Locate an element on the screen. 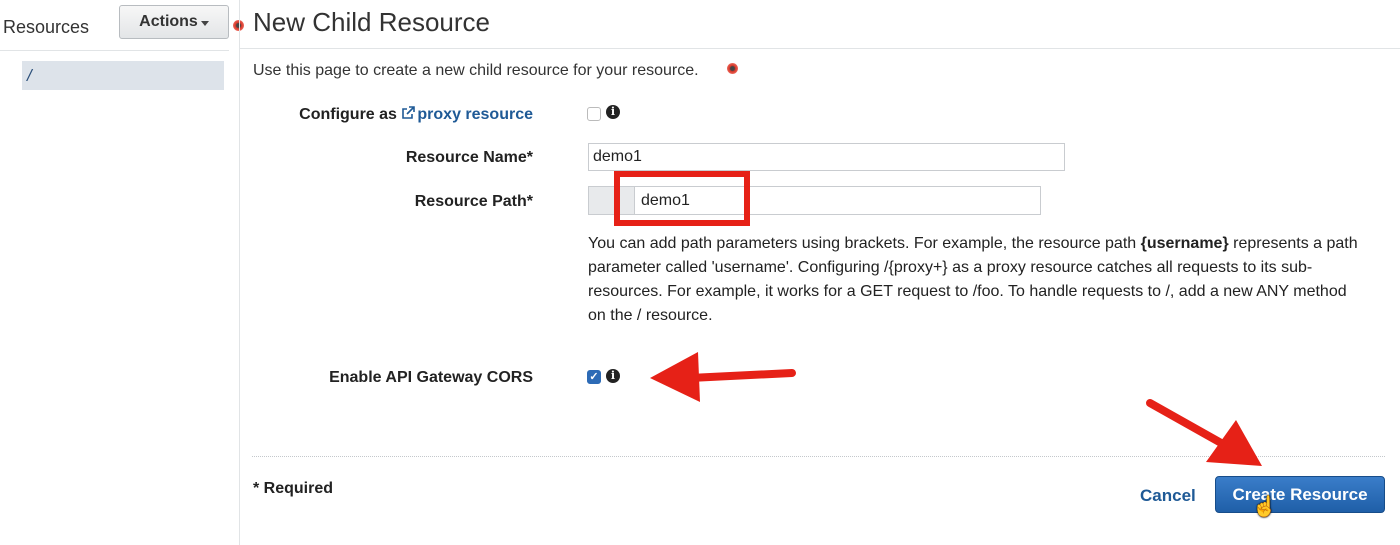 The height and width of the screenshot is (545, 1400). arrow-to-create-button is located at coordinates (1204, 432).